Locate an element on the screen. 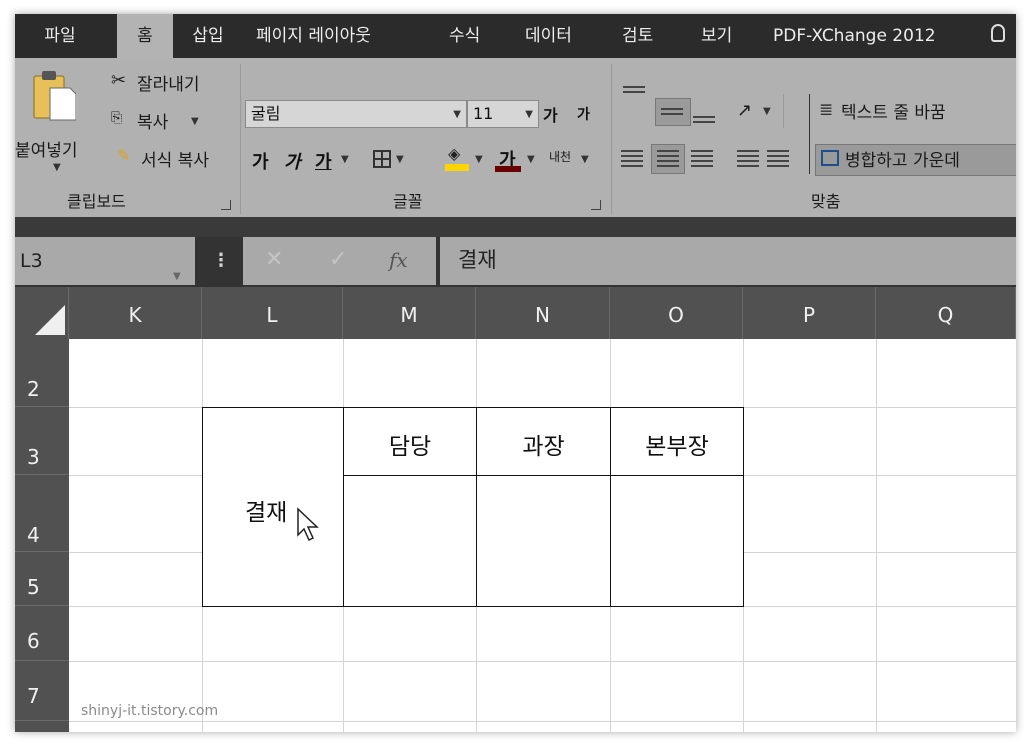 The width and height of the screenshot is (1030, 752). copy-icon: ⎘ is located at coordinates (117, 118).